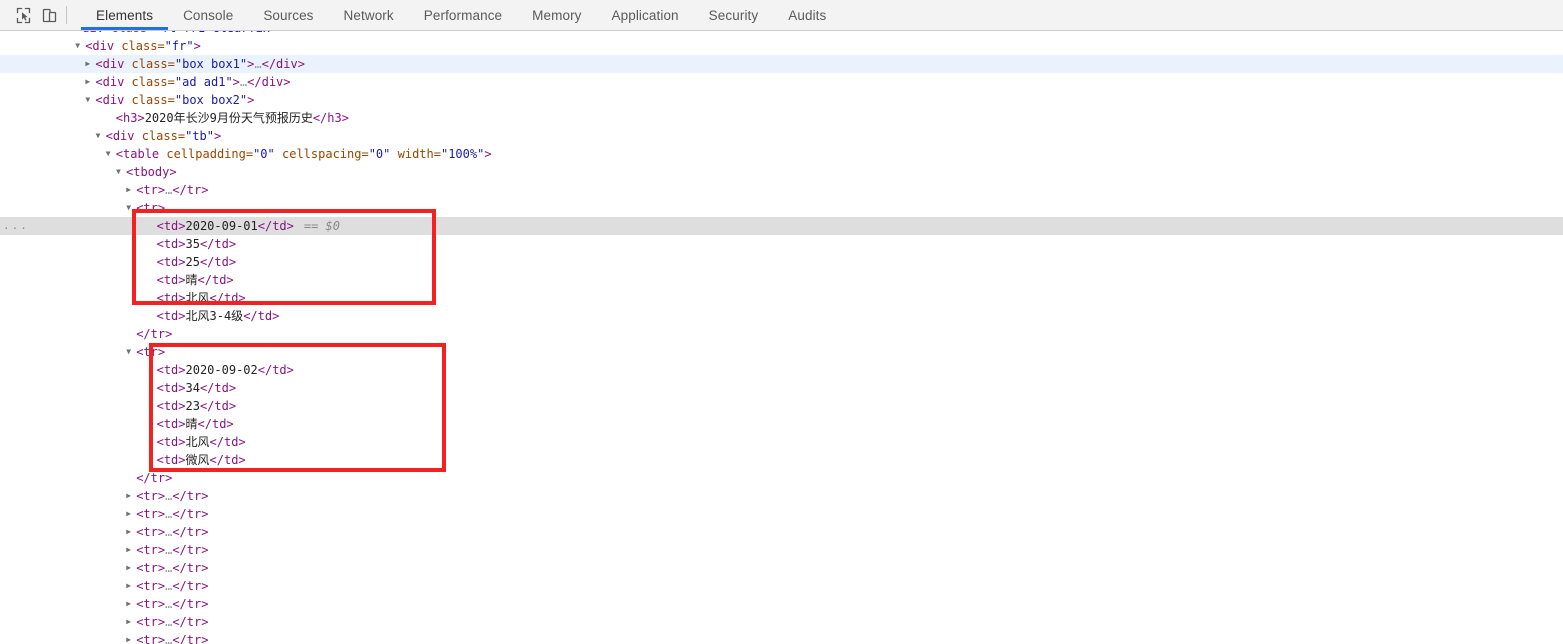 This screenshot has width=1563, height=644. I want to click on dom-node-markup: </tr>, so click(154, 334).